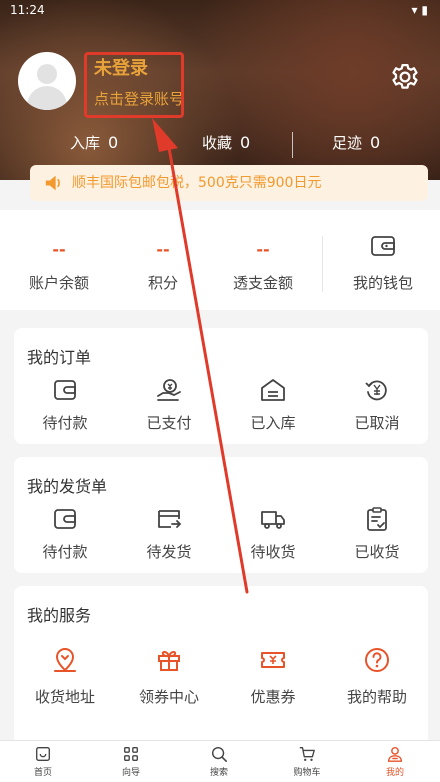  What do you see at coordinates (65, 533) in the screenshot?
I see `shipping-pending-payment: 待付款` at bounding box center [65, 533].